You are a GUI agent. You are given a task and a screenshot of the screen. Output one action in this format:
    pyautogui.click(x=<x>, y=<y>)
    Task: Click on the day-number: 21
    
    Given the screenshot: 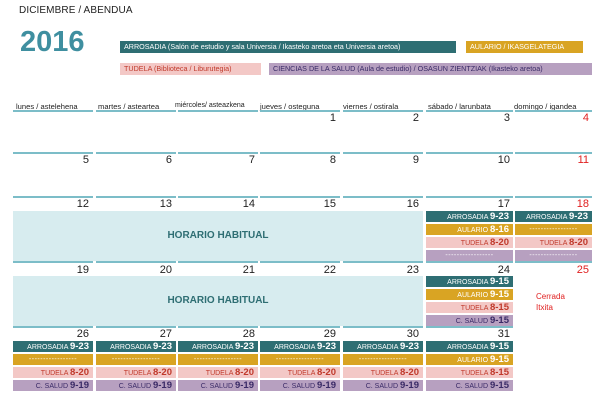 What is the action you would take?
    pyautogui.click(x=248, y=270)
    